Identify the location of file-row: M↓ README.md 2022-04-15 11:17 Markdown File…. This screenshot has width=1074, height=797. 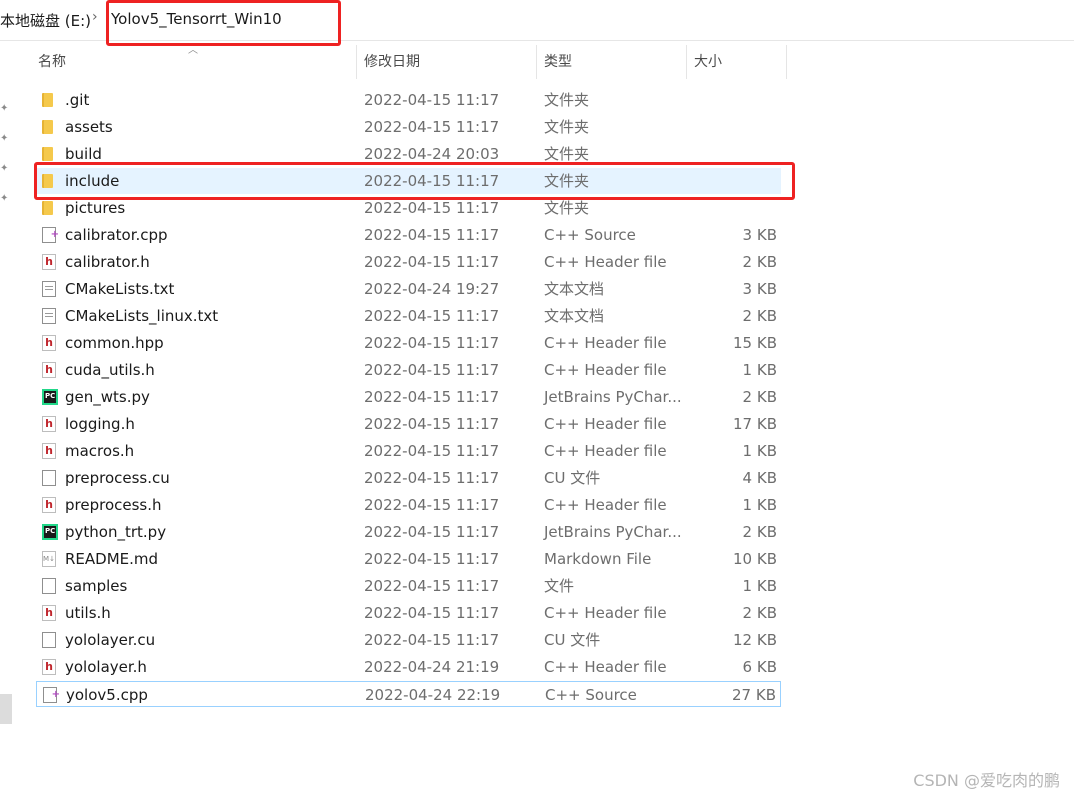
(408, 559).